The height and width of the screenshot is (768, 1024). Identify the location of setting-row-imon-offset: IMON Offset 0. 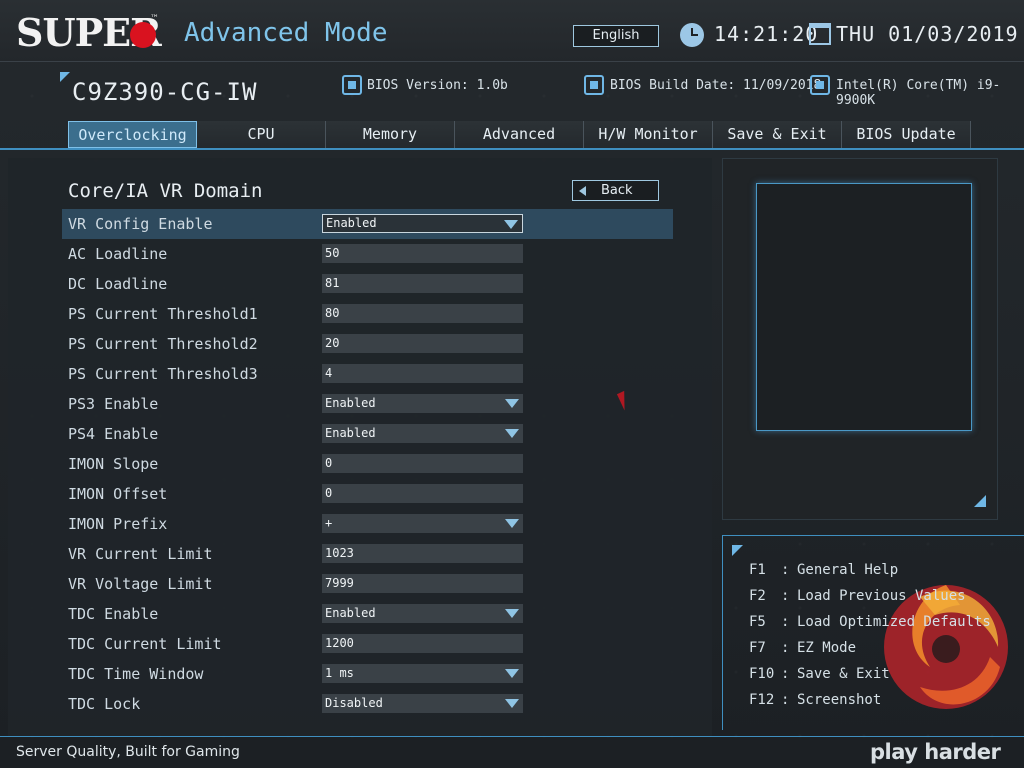
(367, 494).